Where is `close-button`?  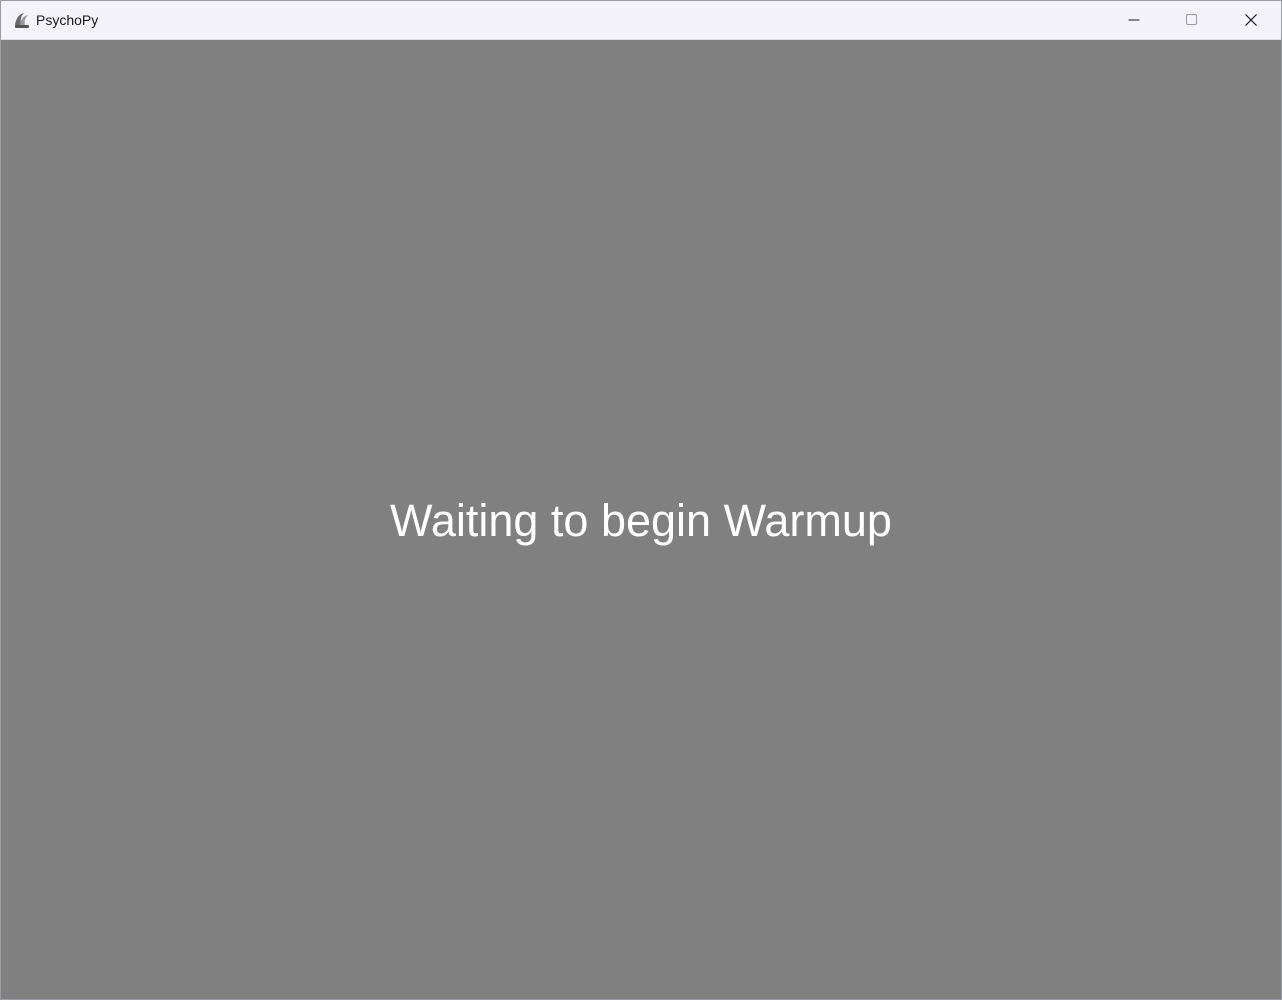
close-button is located at coordinates (1251, 20).